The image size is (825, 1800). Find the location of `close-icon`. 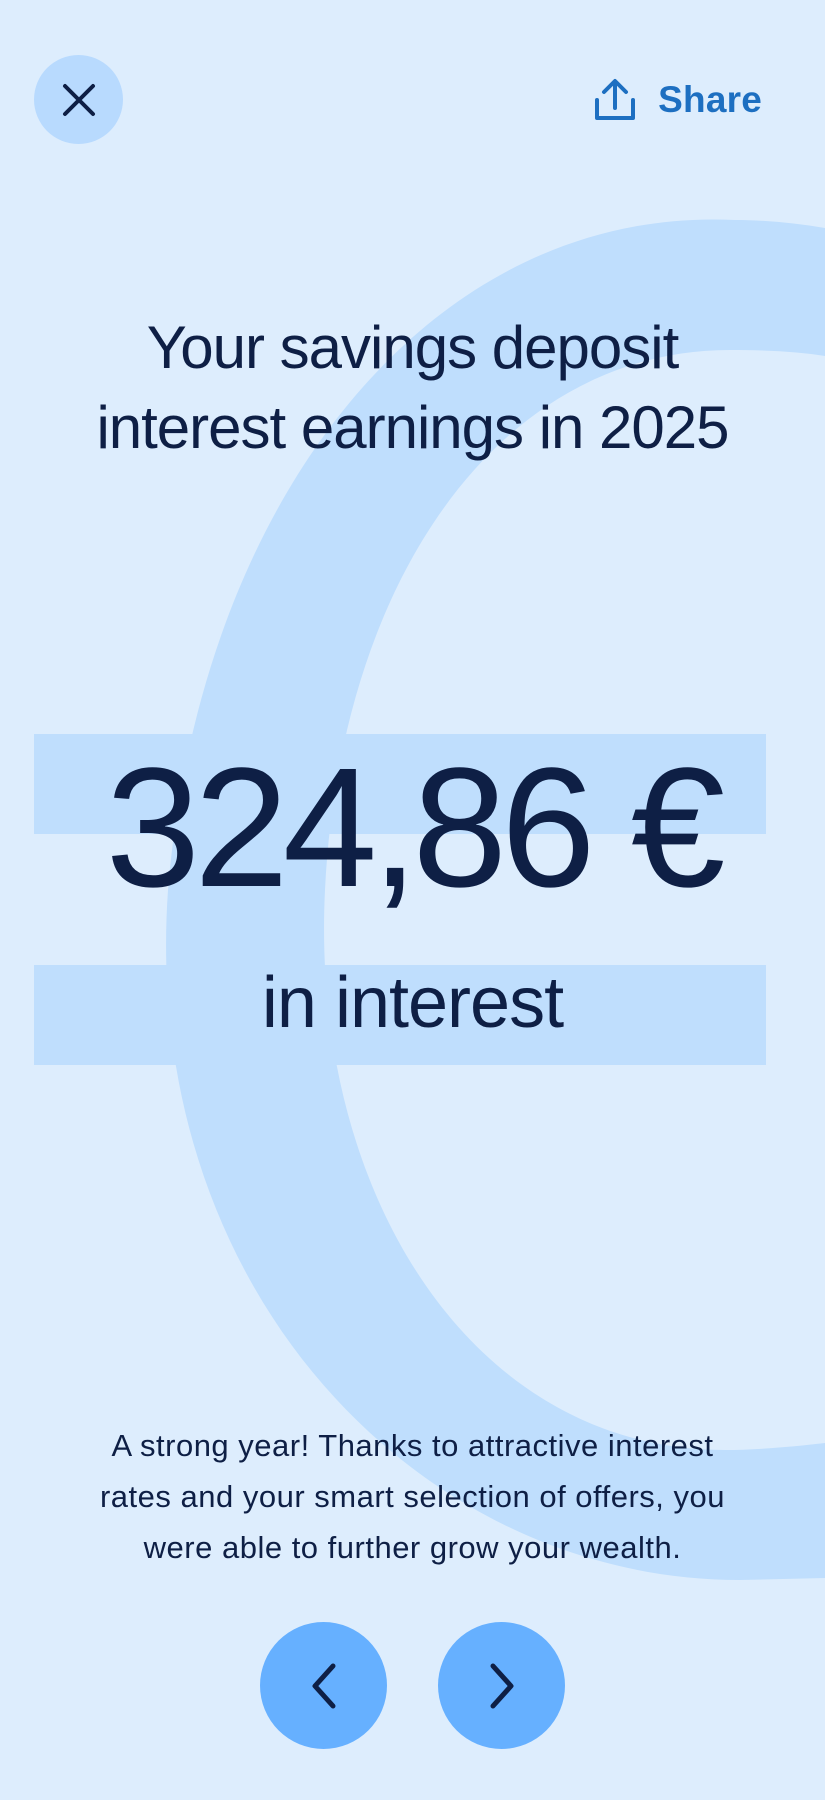

close-icon is located at coordinates (78, 99).